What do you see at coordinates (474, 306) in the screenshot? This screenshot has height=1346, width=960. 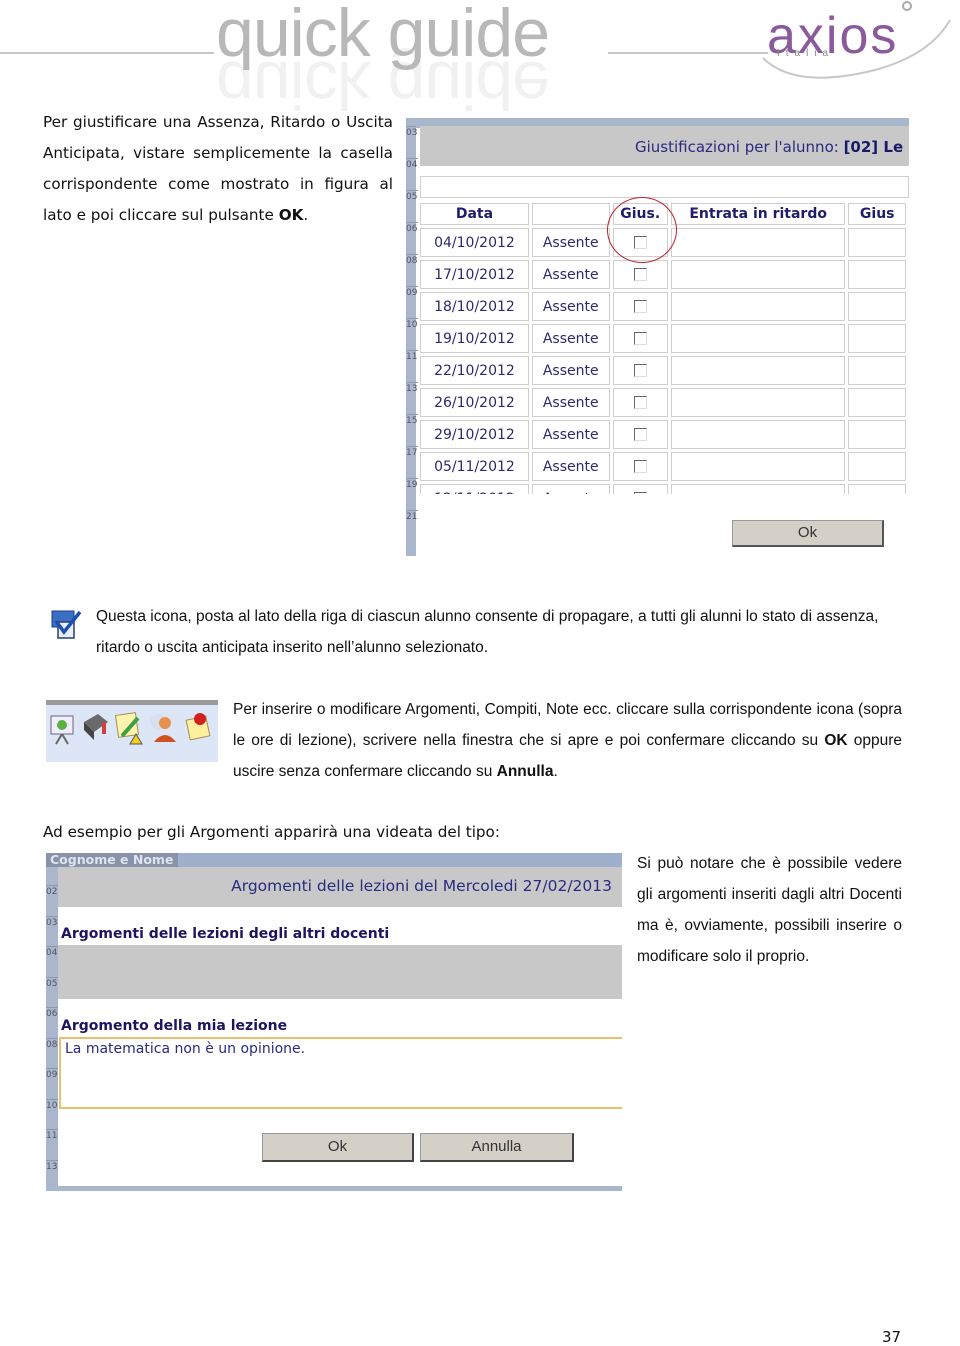 I see `date-cell: 18/10/2012` at bounding box center [474, 306].